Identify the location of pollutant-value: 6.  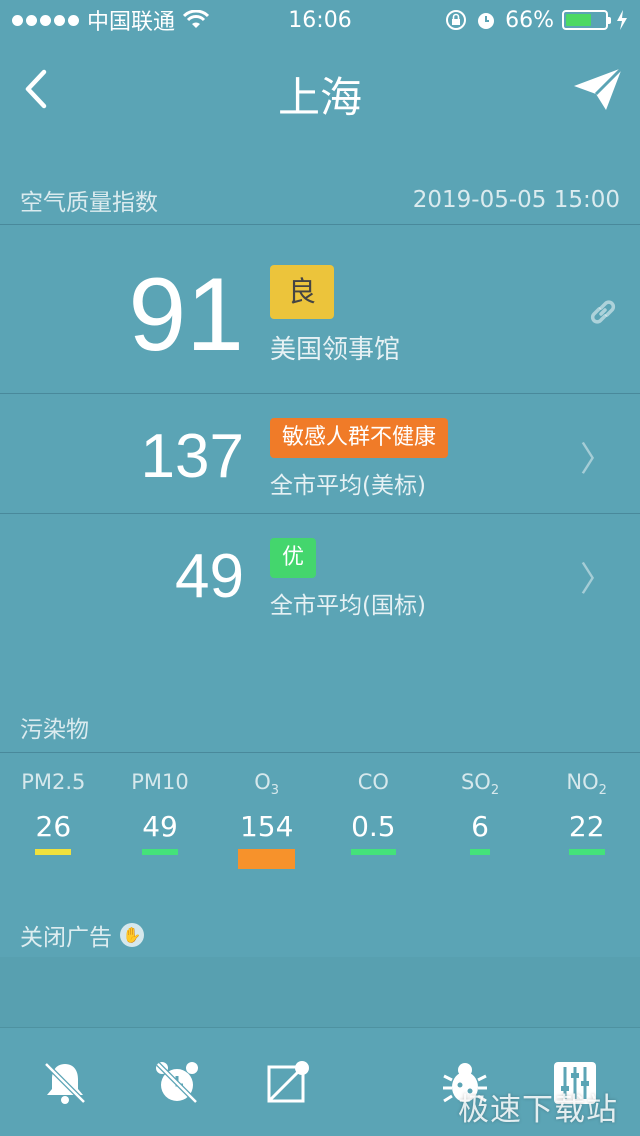
(480, 826).